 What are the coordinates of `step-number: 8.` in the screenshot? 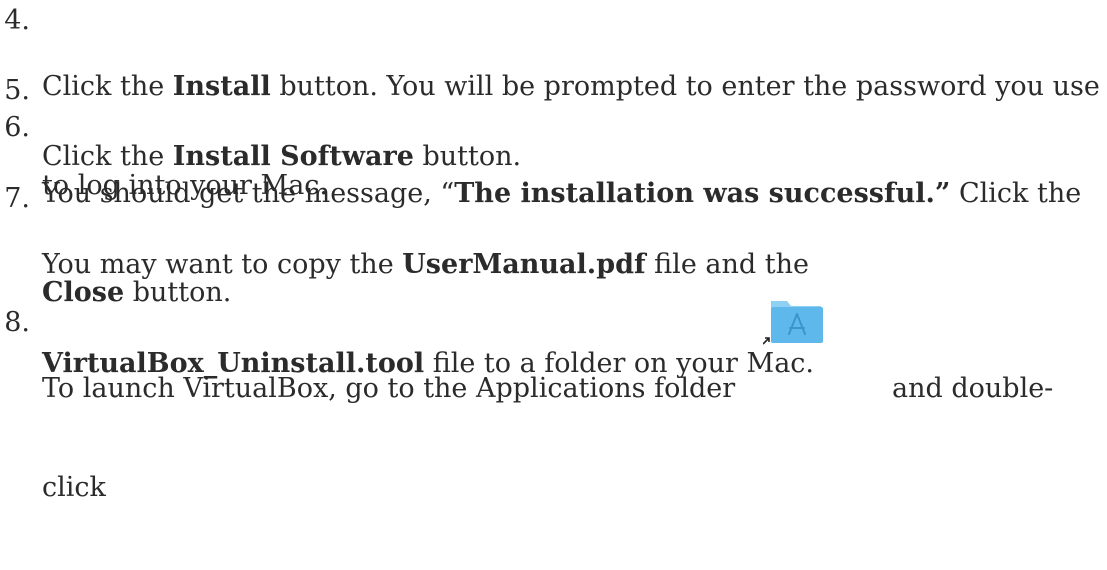 It's located at (17, 322).